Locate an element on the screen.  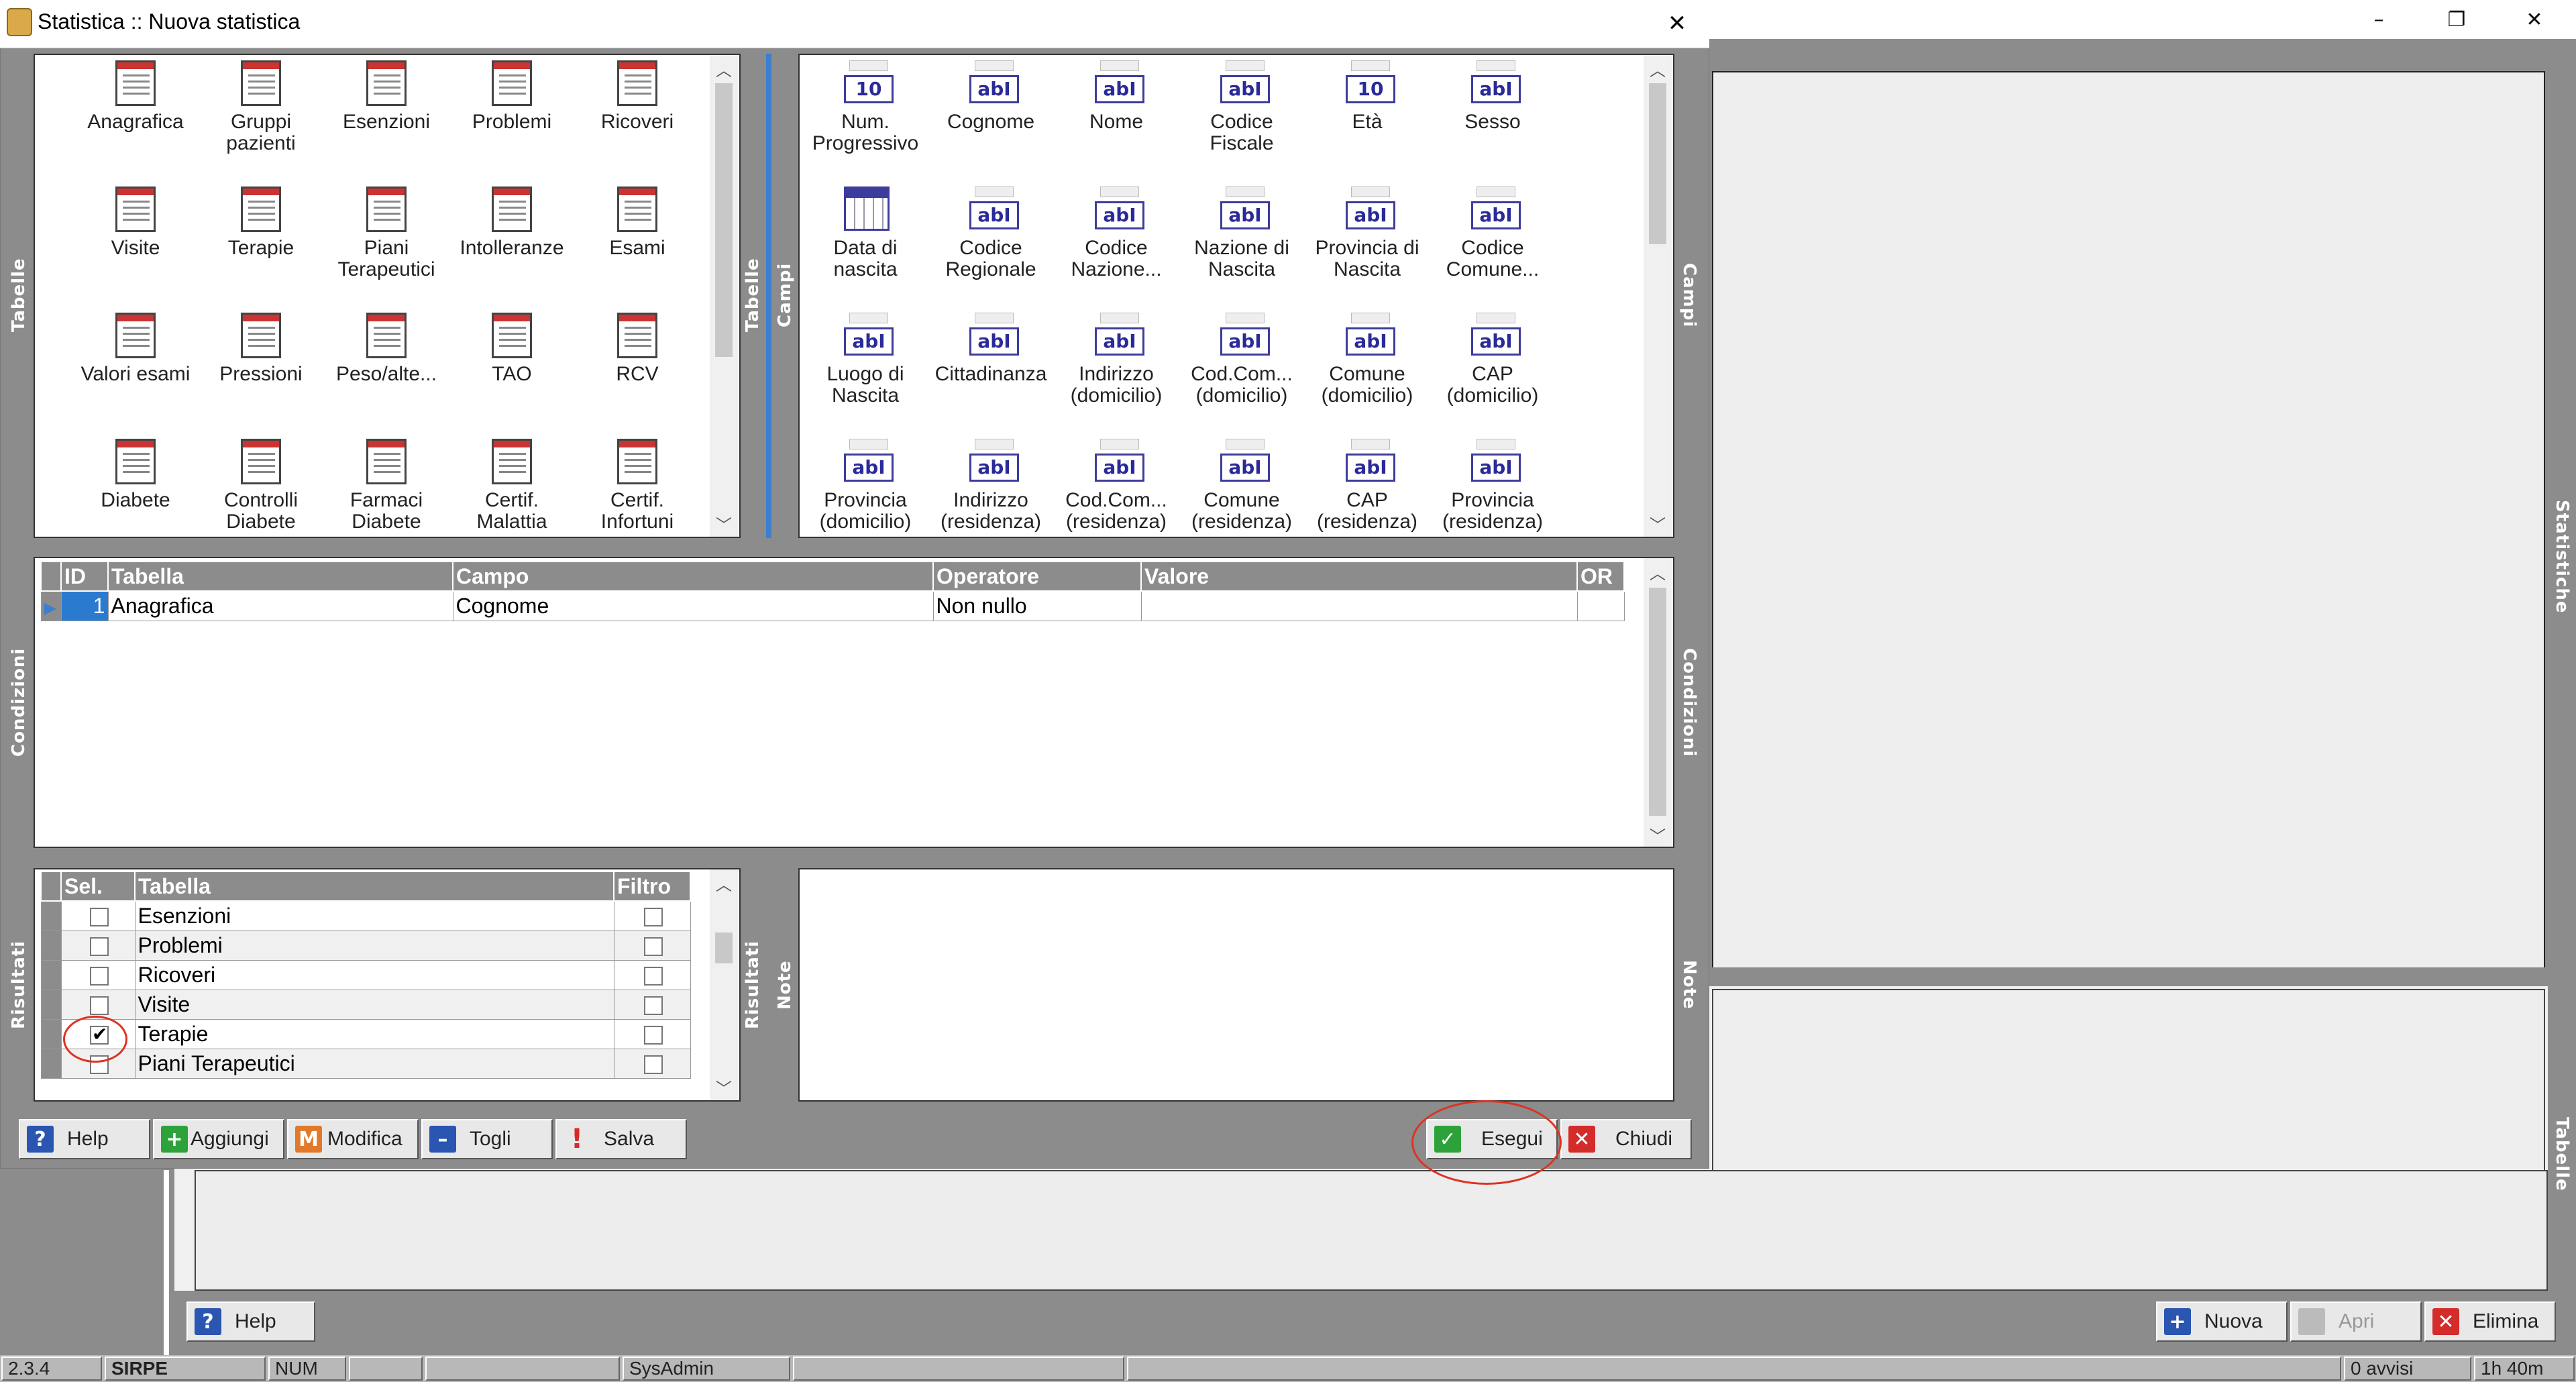
table-tile: Piani Terapeutici is located at coordinates (386, 233).